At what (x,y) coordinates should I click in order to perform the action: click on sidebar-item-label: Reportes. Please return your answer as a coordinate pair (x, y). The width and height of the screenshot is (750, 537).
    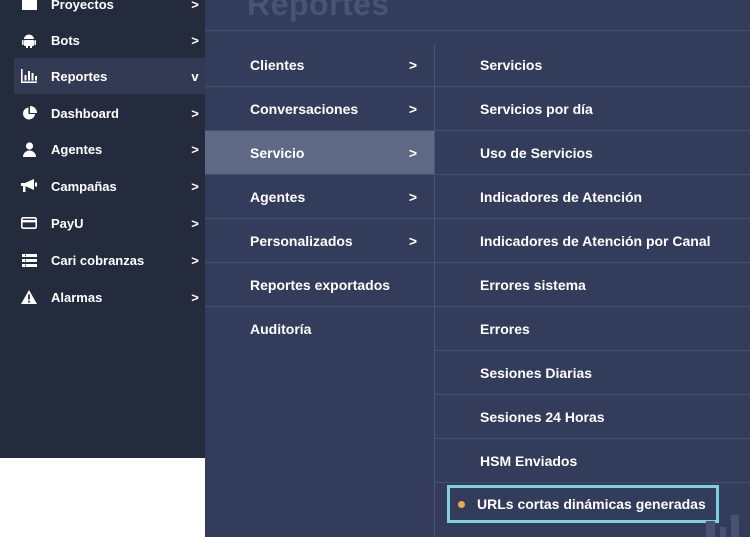
    Looking at the image, I should click on (79, 76).